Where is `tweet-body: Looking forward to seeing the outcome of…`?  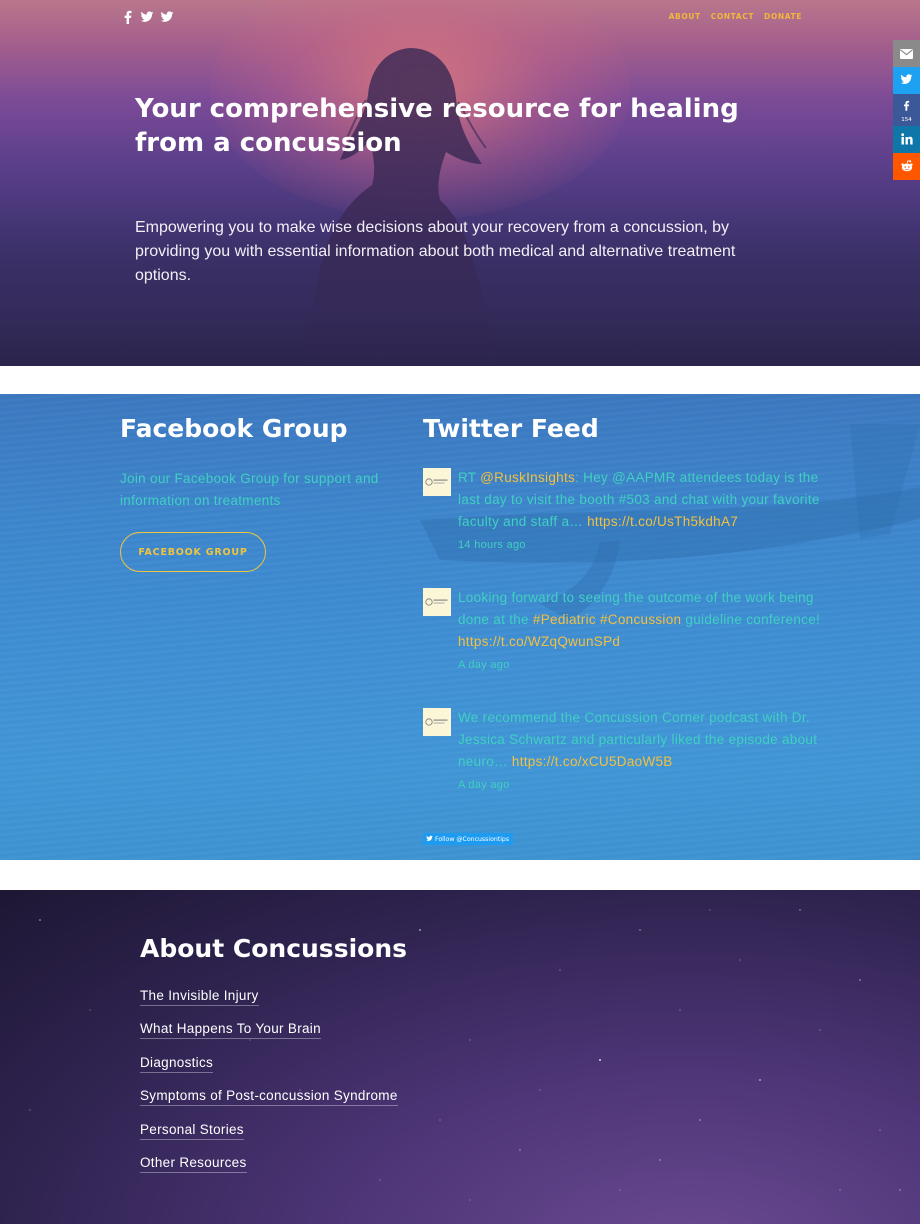 tweet-body: Looking forward to seeing the outcome of… is located at coordinates (644, 632).